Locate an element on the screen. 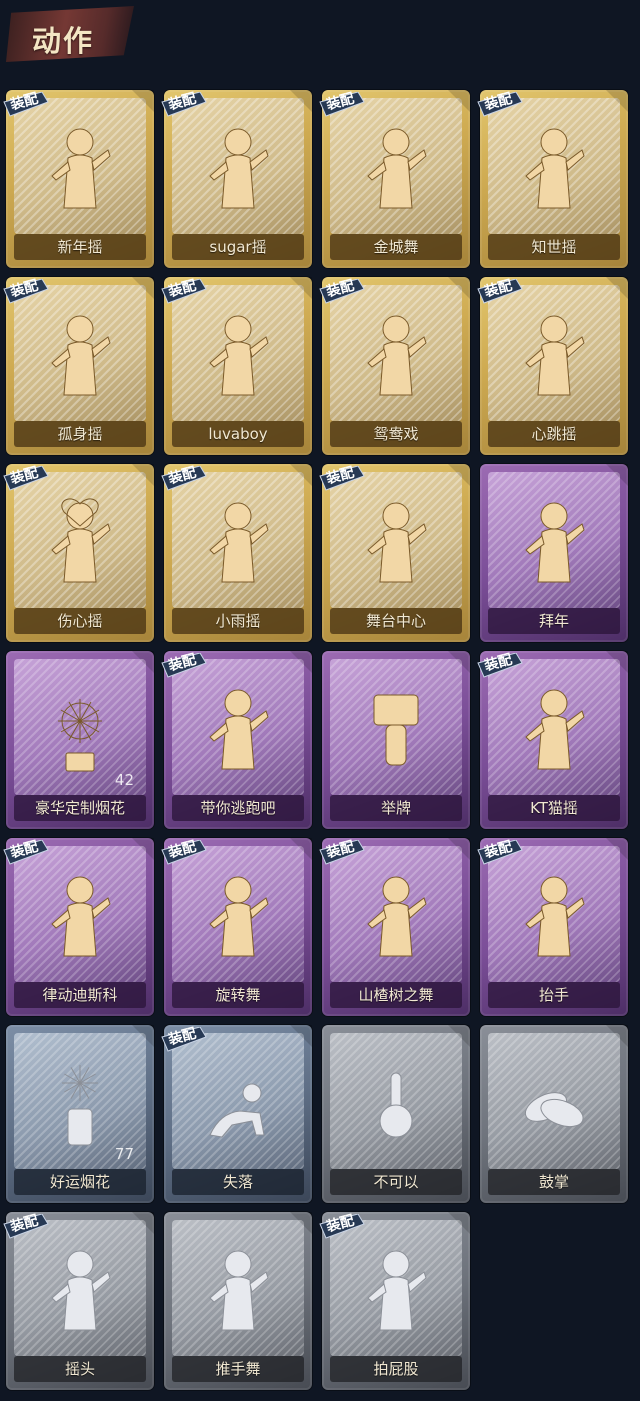  motion-card: 举牌 is located at coordinates (396, 740).